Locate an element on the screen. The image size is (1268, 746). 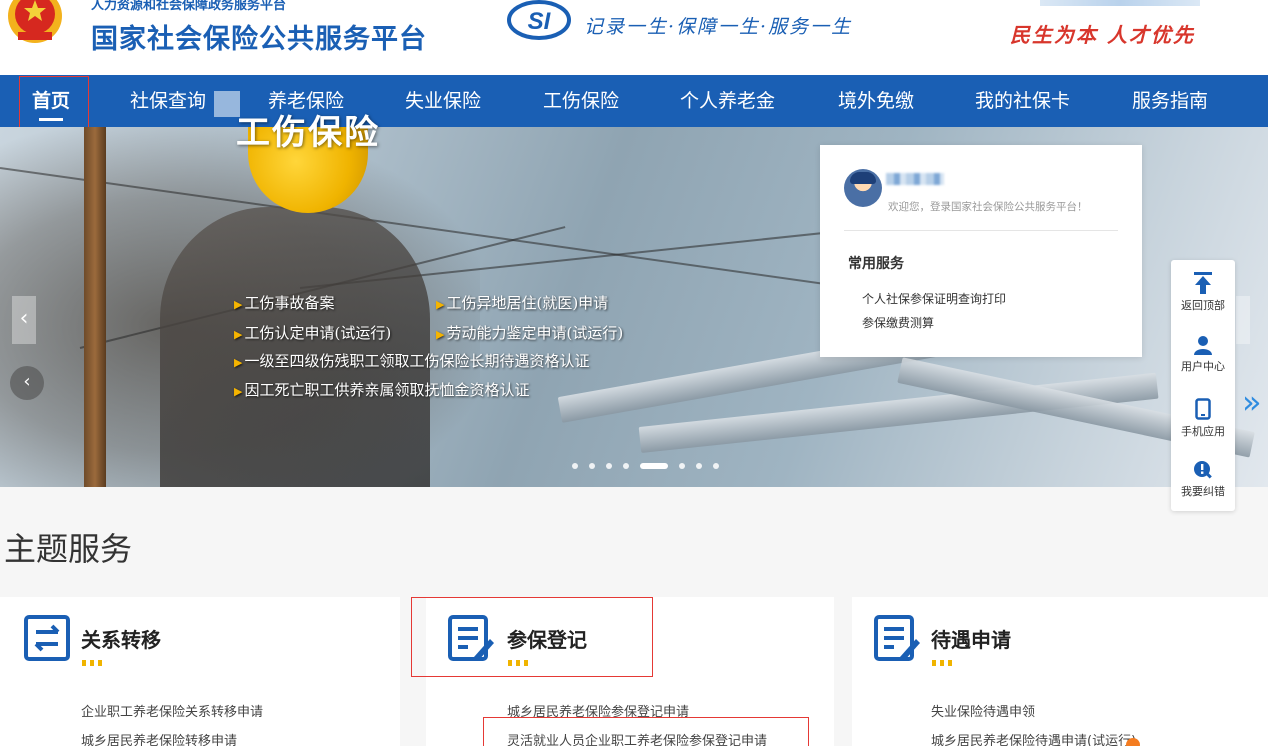
common-services-title: 常用服务 is located at coordinates (876, 264).